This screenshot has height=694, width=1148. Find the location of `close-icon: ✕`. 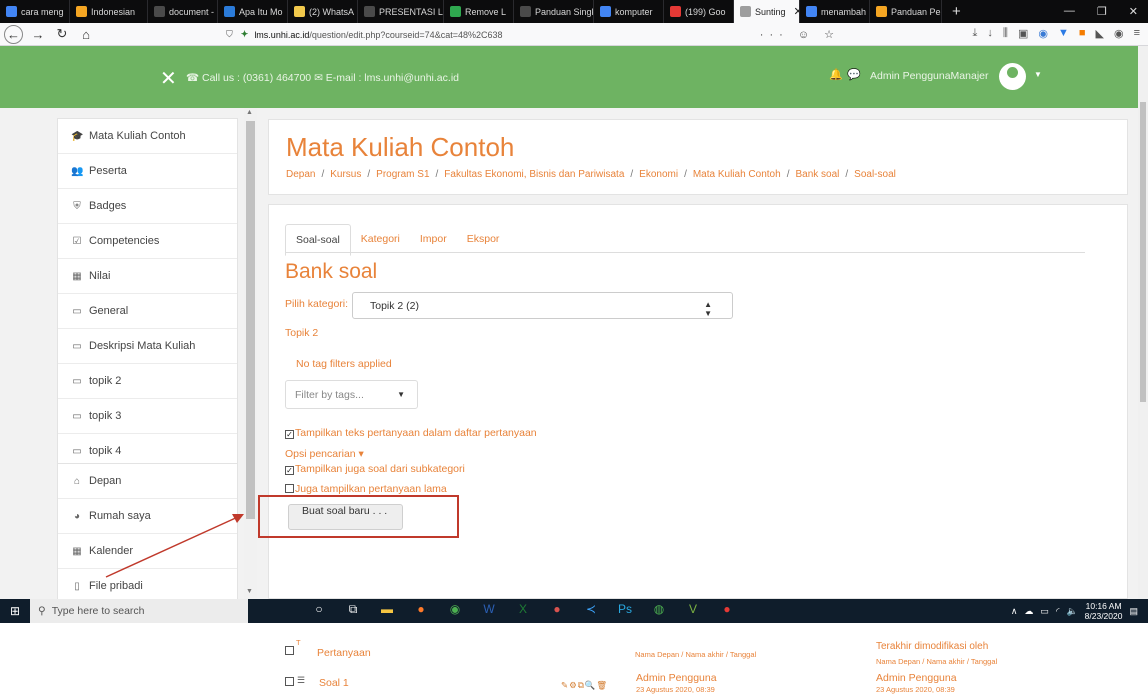

close-icon: ✕ is located at coordinates (1133, 11).